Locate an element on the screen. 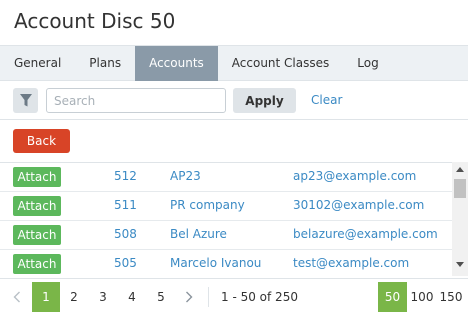 The width and height of the screenshot is (468, 314). pagination: 1 2 3 4 5 1 - 50 of 250 50 100 150 is located at coordinates (234, 296).